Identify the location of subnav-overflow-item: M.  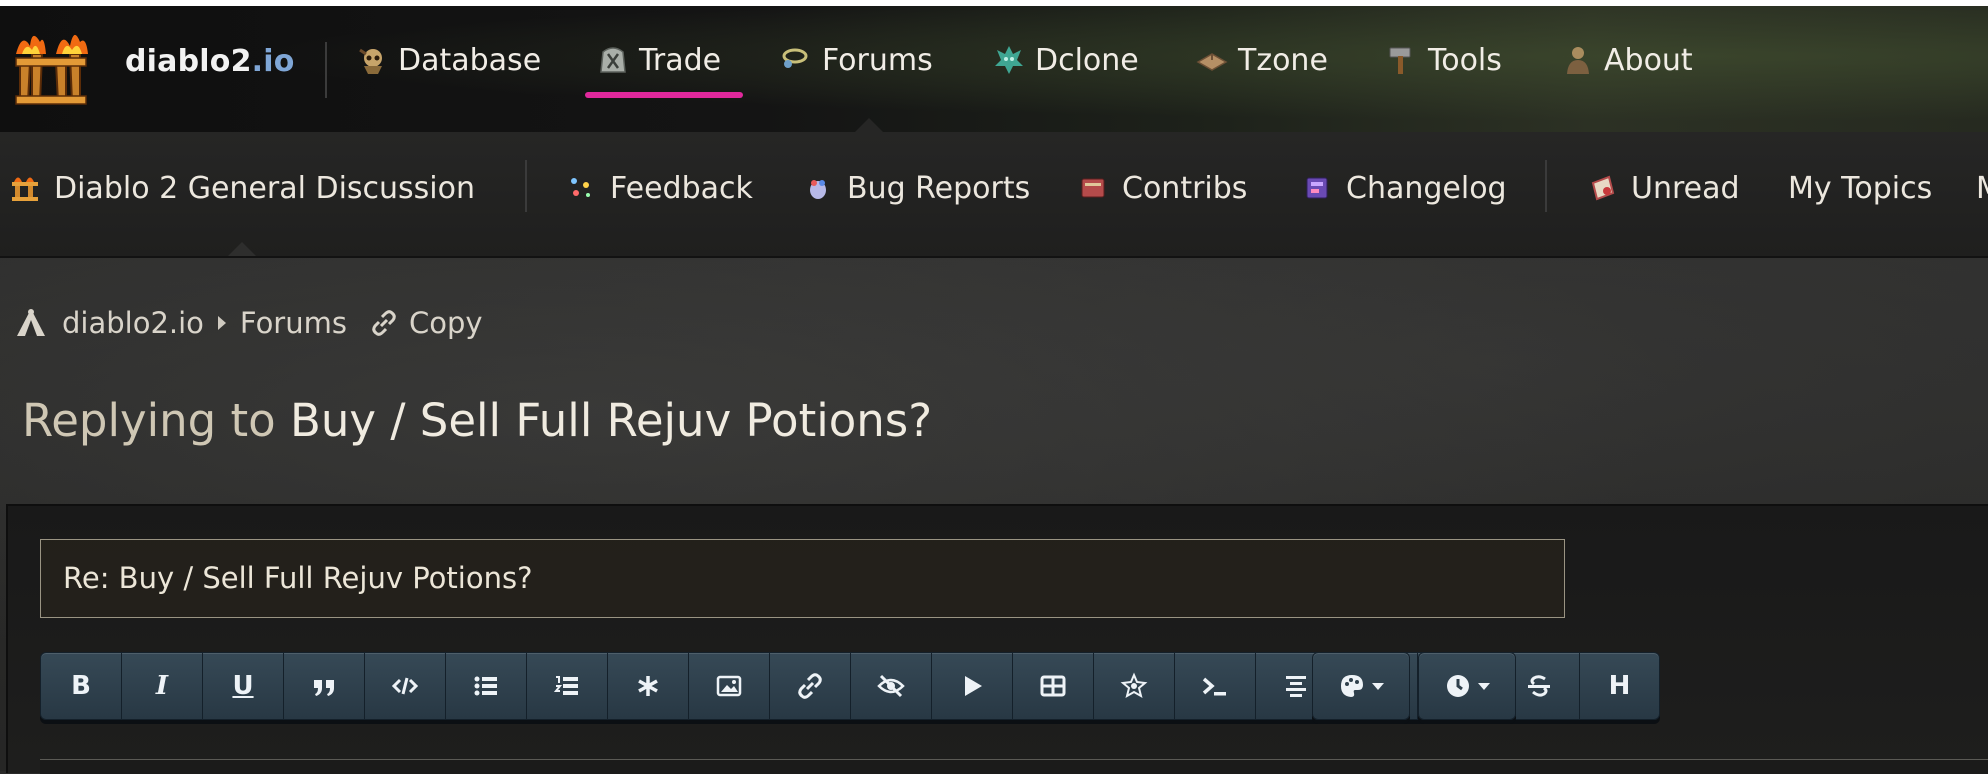
(1982, 188).